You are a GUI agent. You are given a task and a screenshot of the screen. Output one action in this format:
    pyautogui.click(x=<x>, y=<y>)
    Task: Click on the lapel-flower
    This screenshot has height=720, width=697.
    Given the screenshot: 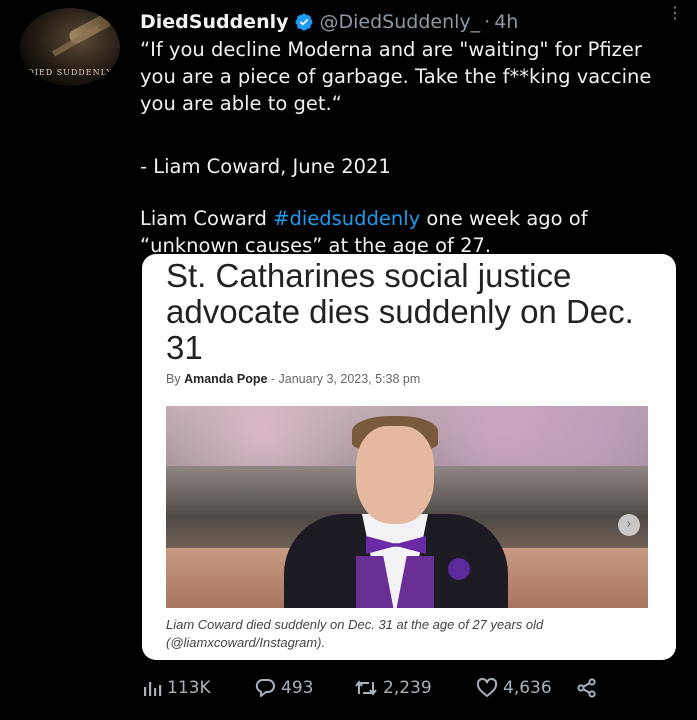 What is the action you would take?
    pyautogui.click(x=459, y=569)
    